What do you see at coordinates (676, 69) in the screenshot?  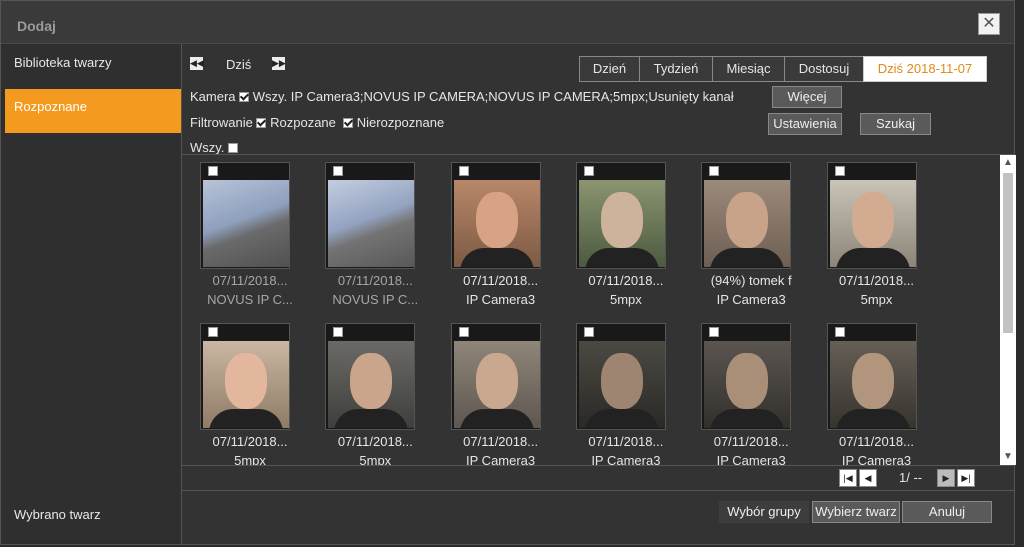 I see `tab-week: Tydzień` at bounding box center [676, 69].